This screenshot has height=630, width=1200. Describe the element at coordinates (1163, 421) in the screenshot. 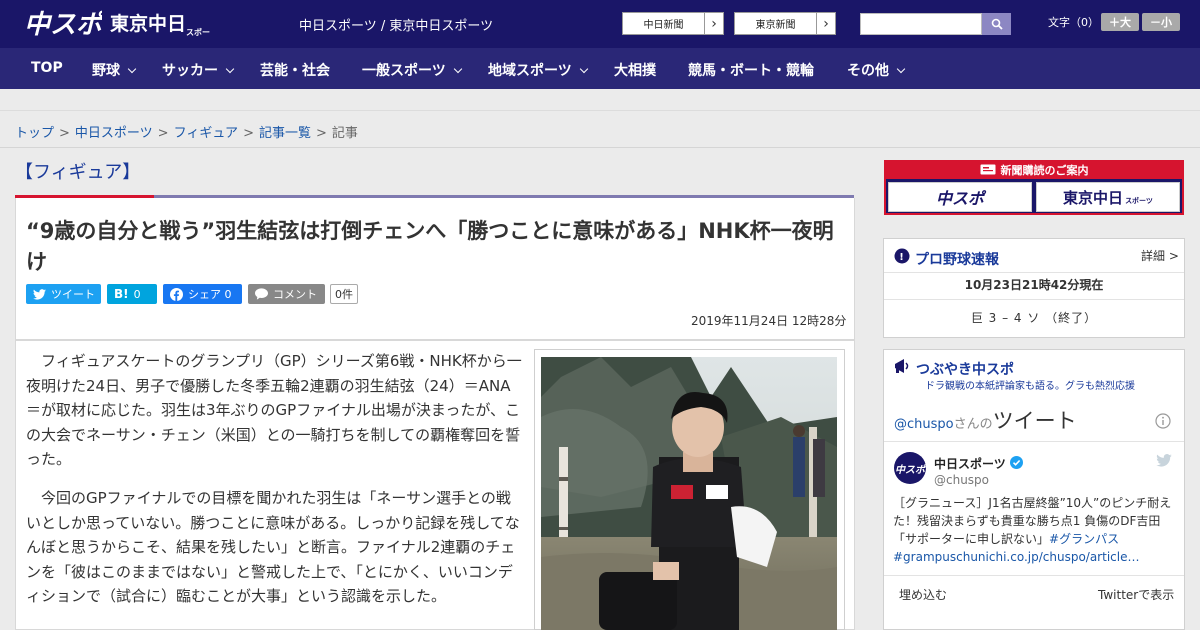

I see `info-icon` at that location.